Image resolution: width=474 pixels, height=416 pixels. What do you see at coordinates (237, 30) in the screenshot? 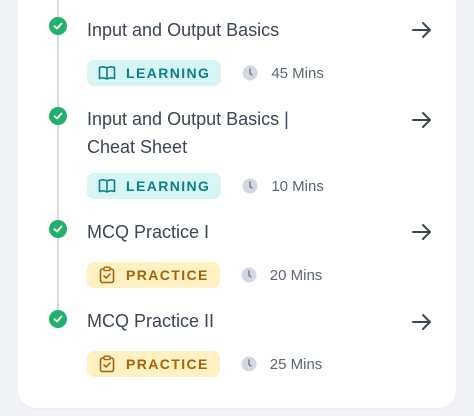
I see `item-title: Input and Output Basics` at bounding box center [237, 30].